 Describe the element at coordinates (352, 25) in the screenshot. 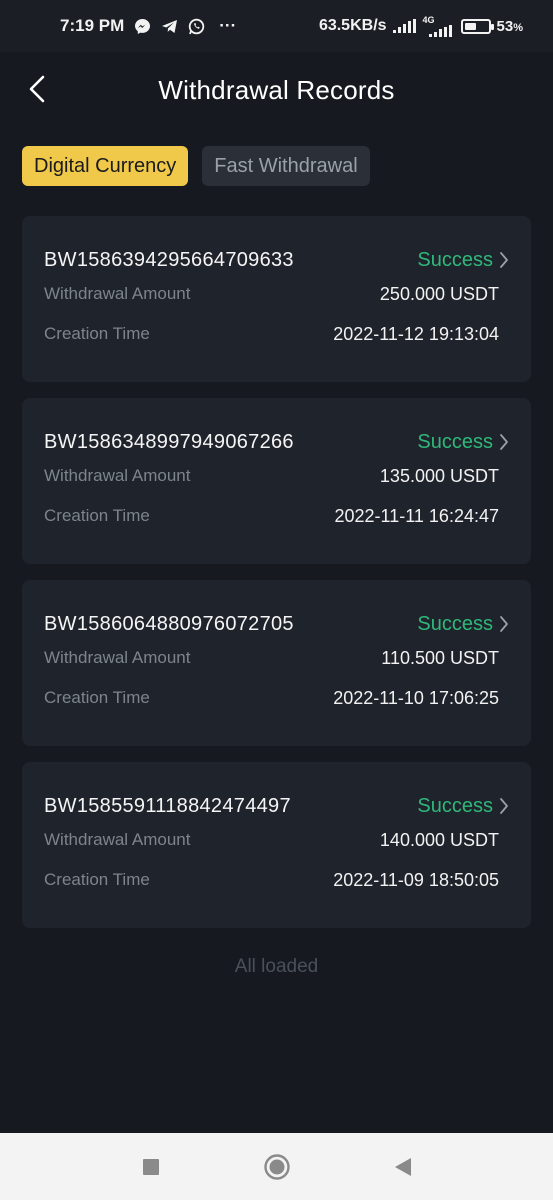

I see `network-speed: 63.5KB/s` at that location.